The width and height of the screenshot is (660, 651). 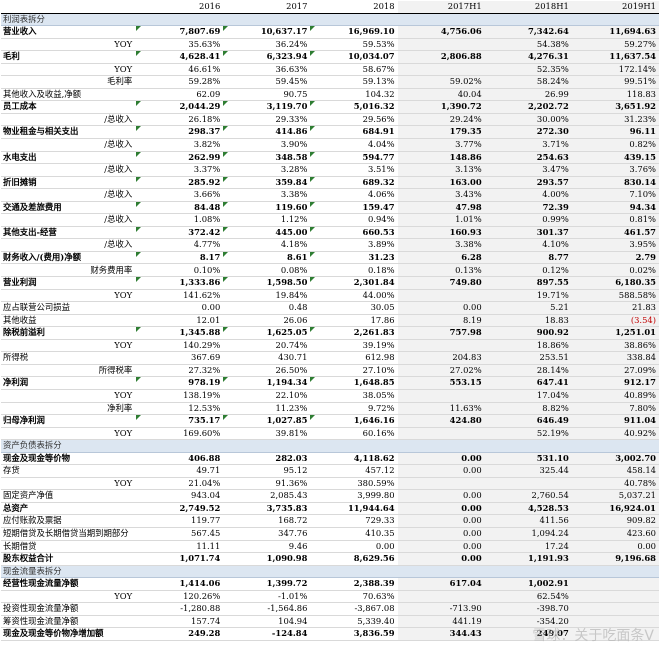 What do you see at coordinates (267, 496) in the screenshot?
I see `cell-value: 2,085.43` at bounding box center [267, 496].